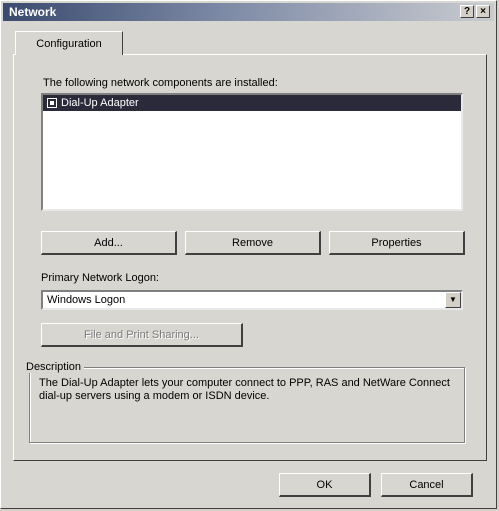 This screenshot has height=511, width=499. I want to click on ok-button: OK, so click(325, 485).